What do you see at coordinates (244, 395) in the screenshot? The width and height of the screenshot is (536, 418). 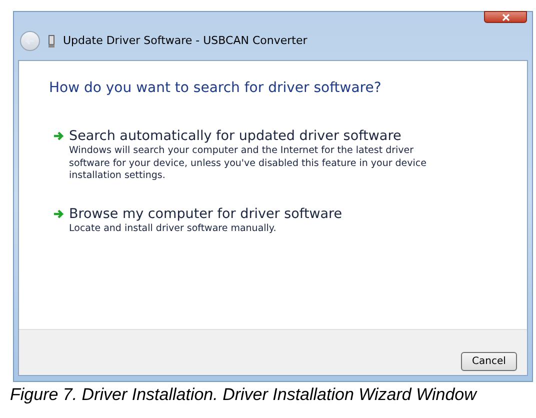 I see `figure-caption: Figure 7. Driver Installation. Driver Installation Wizard Window` at bounding box center [244, 395].